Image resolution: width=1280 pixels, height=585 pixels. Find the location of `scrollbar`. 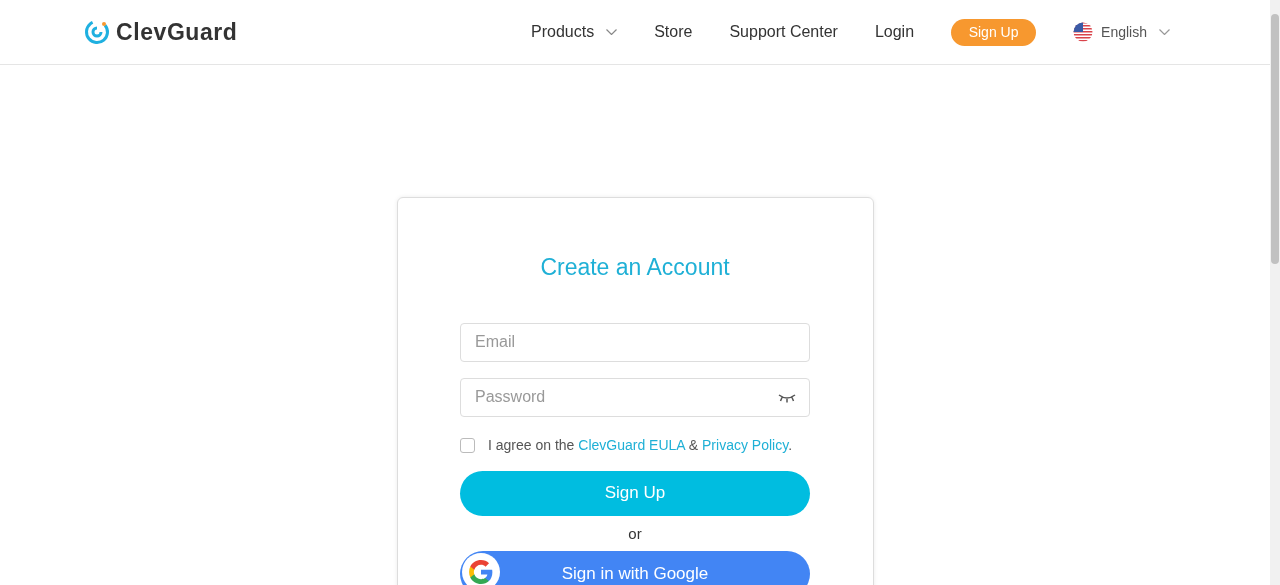

scrollbar is located at coordinates (1275, 292).